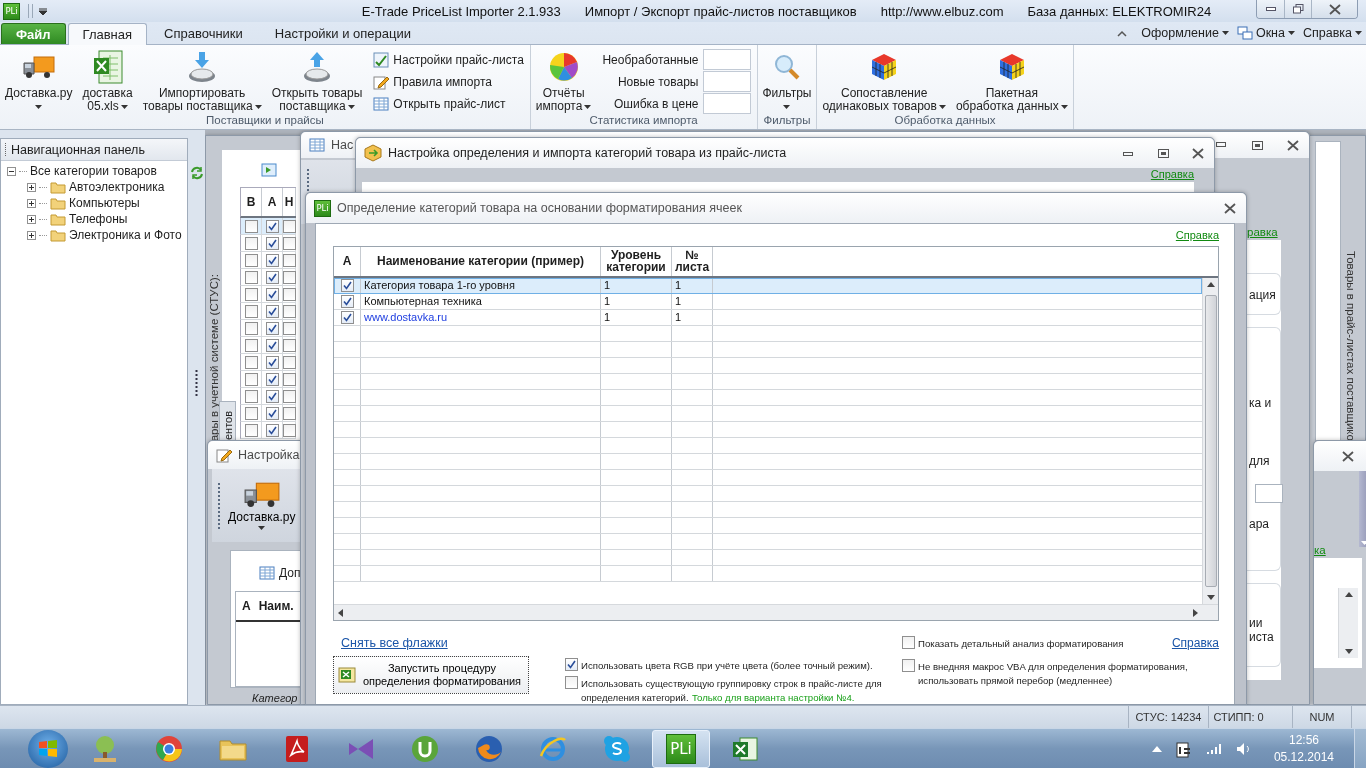 The height and width of the screenshot is (768, 1366). I want to click on refresh-icon, so click(196, 173).